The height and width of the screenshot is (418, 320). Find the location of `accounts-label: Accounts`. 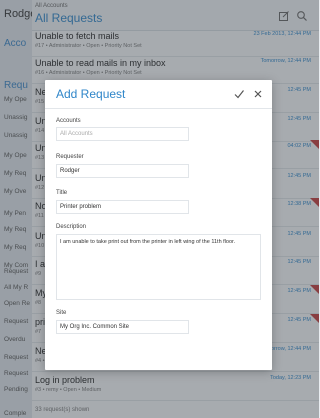

accounts-label: Accounts is located at coordinates (68, 121).